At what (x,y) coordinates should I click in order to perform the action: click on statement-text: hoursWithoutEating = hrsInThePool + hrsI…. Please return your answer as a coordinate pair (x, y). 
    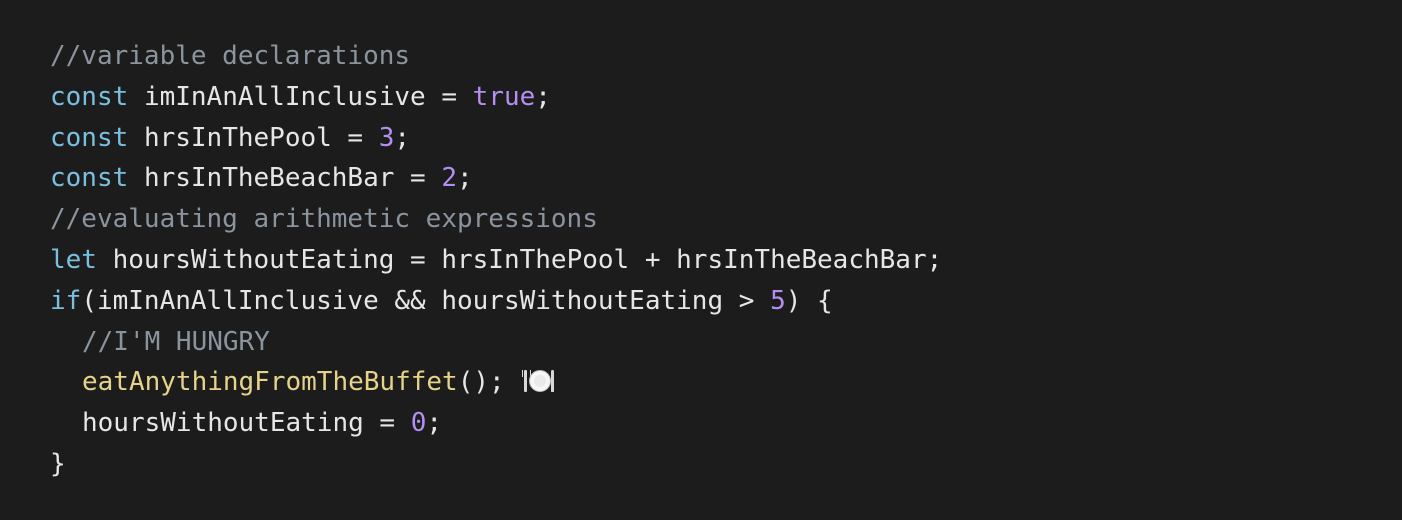
    Looking at the image, I should click on (527, 259).